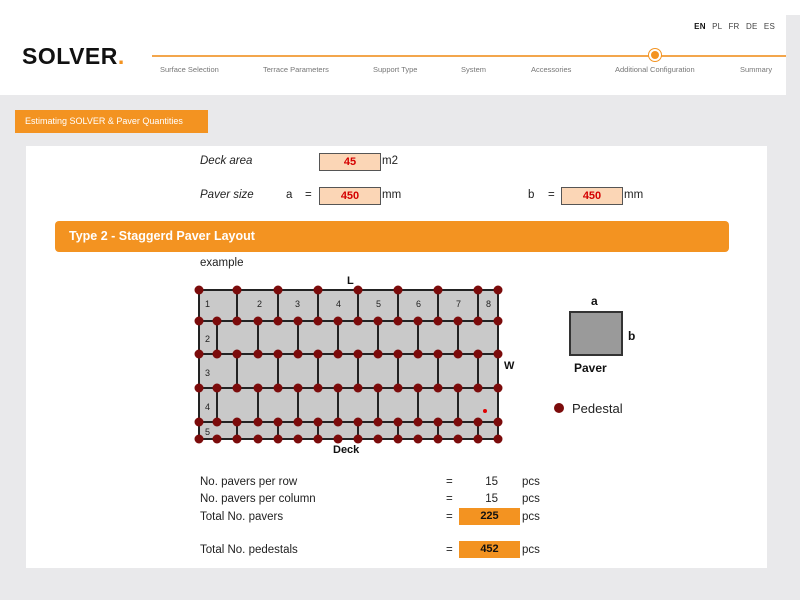 The width and height of the screenshot is (800, 600). I want to click on total-pavers-unit: pcs, so click(531, 517).